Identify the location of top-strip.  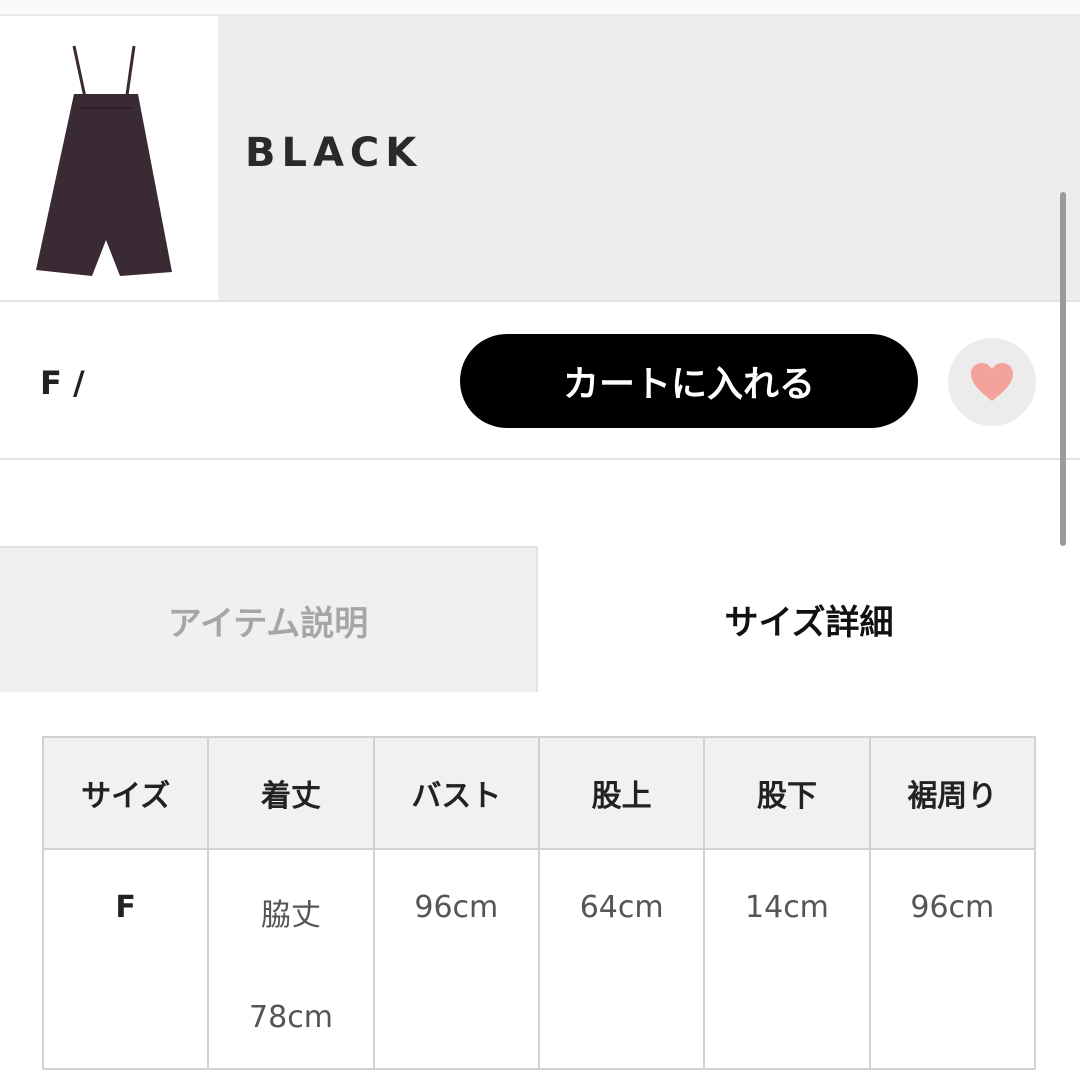
(540, 8).